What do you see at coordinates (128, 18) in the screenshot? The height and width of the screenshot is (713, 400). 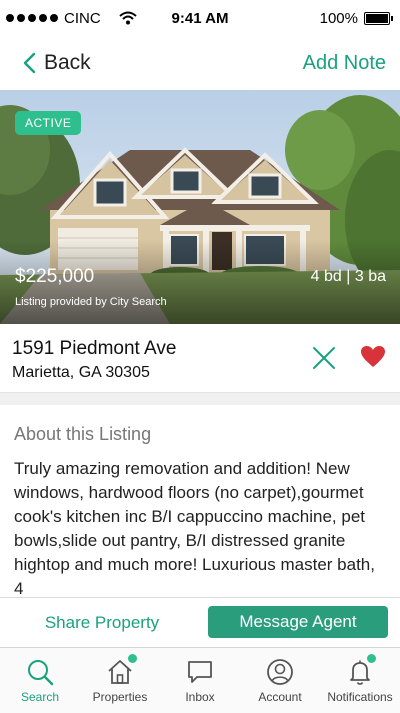 I see `wifi-icon` at bounding box center [128, 18].